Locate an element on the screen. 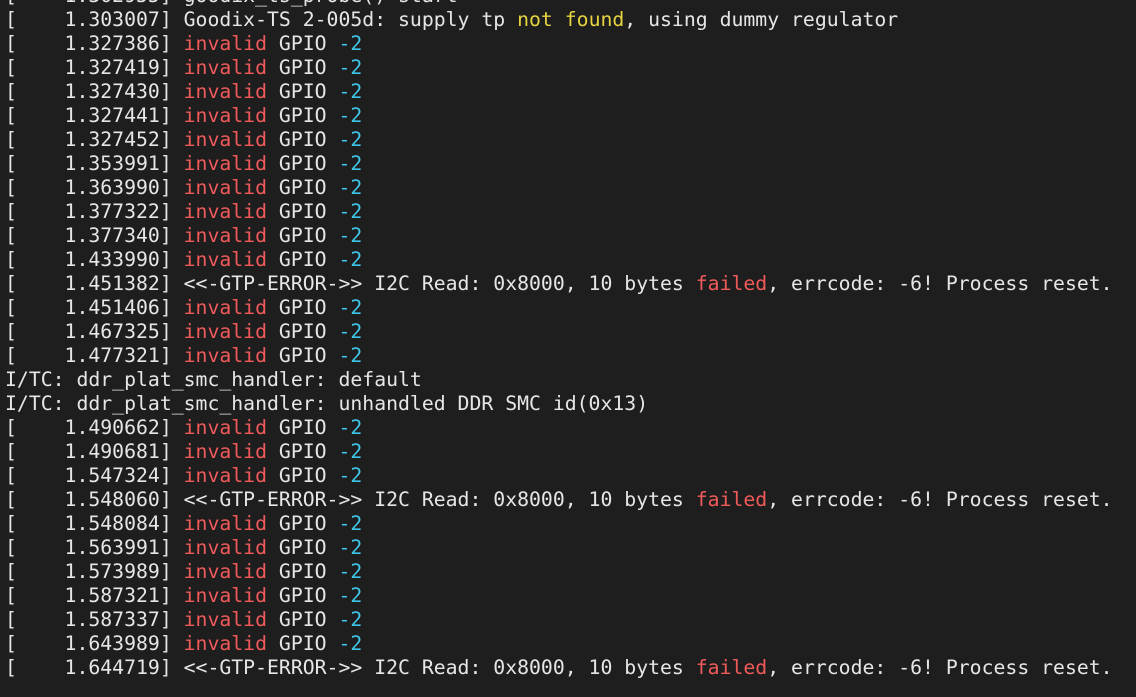 This screenshot has height=697, width=1136. log-line: [ 1.547324] invalid GPIO -2 is located at coordinates (570, 476).